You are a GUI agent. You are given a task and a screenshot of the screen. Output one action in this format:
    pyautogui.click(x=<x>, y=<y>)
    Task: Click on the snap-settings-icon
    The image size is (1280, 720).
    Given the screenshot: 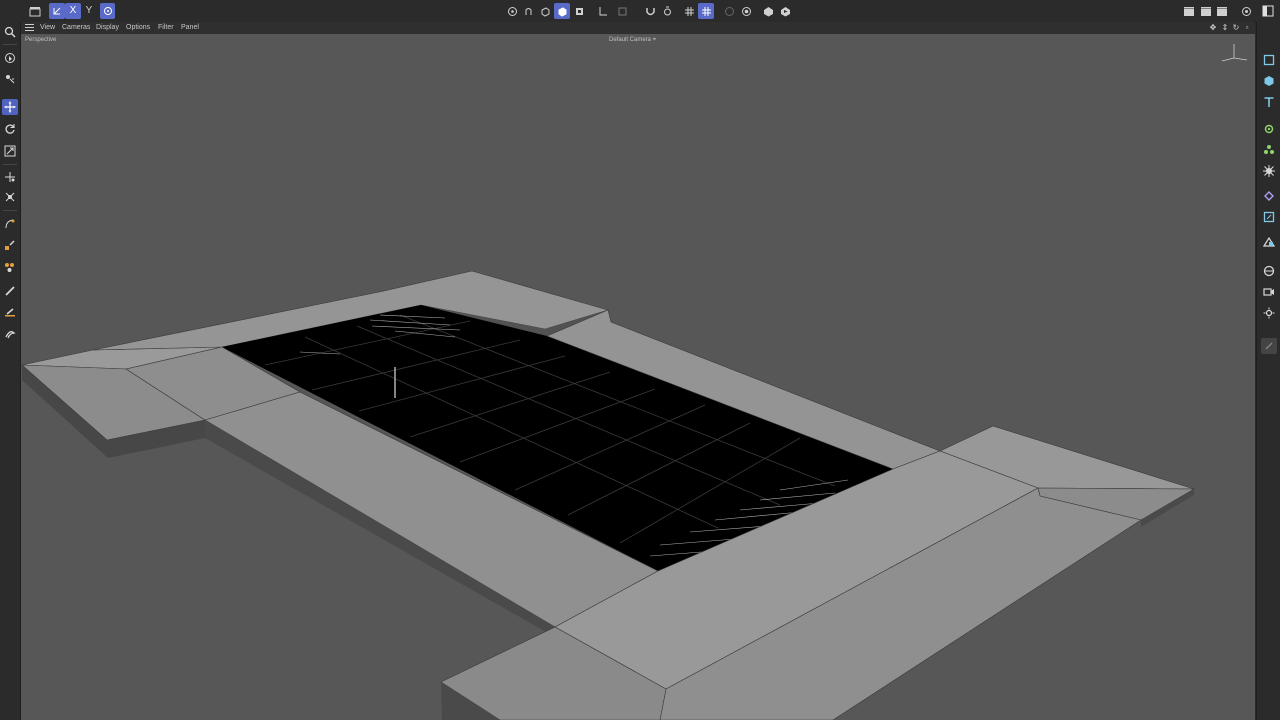 What is the action you would take?
    pyautogui.click(x=667, y=11)
    